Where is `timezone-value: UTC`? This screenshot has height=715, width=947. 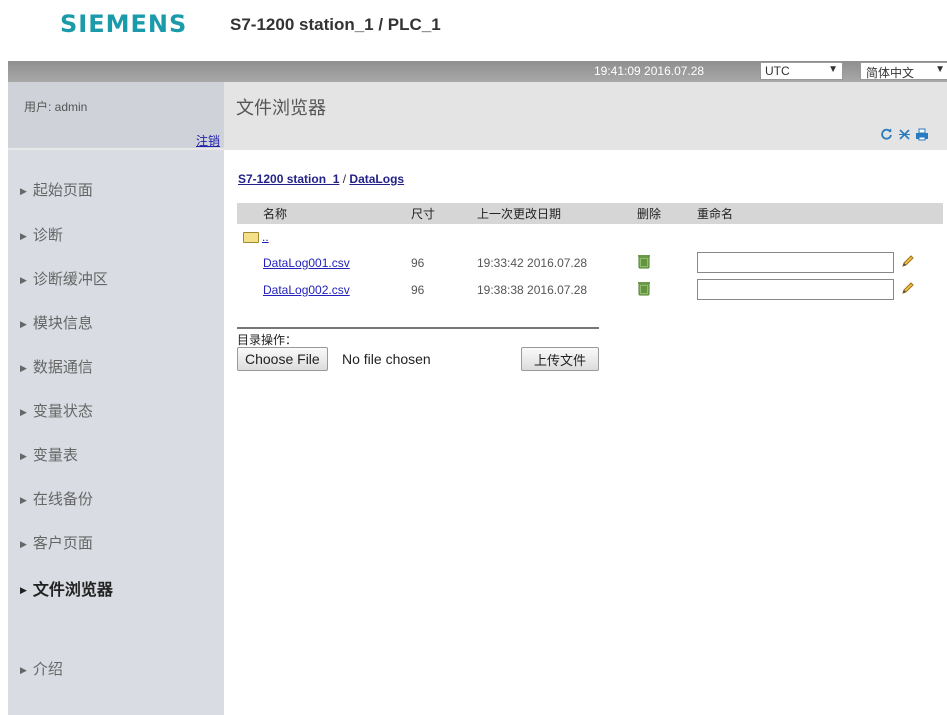
timezone-value: UTC is located at coordinates (777, 71).